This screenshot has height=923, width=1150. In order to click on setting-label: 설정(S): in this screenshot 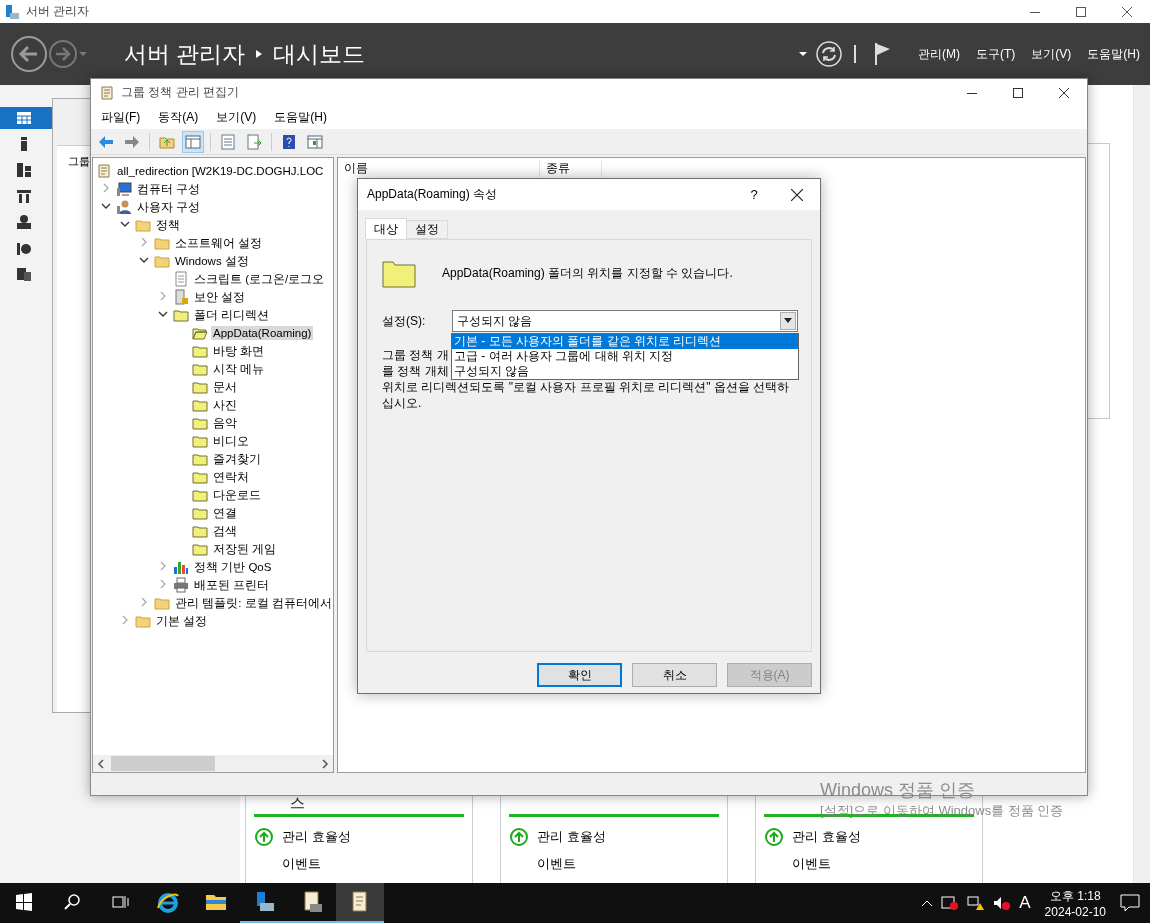, I will do `click(404, 321)`.